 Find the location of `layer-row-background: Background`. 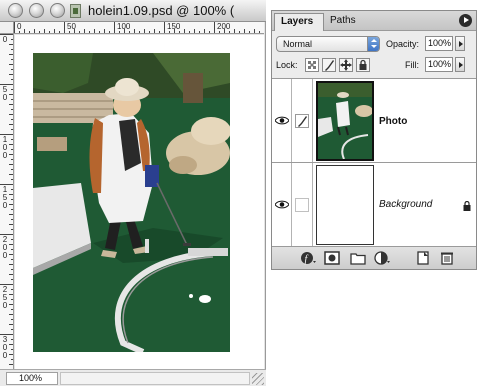

layer-row-background: Background is located at coordinates (374, 204).